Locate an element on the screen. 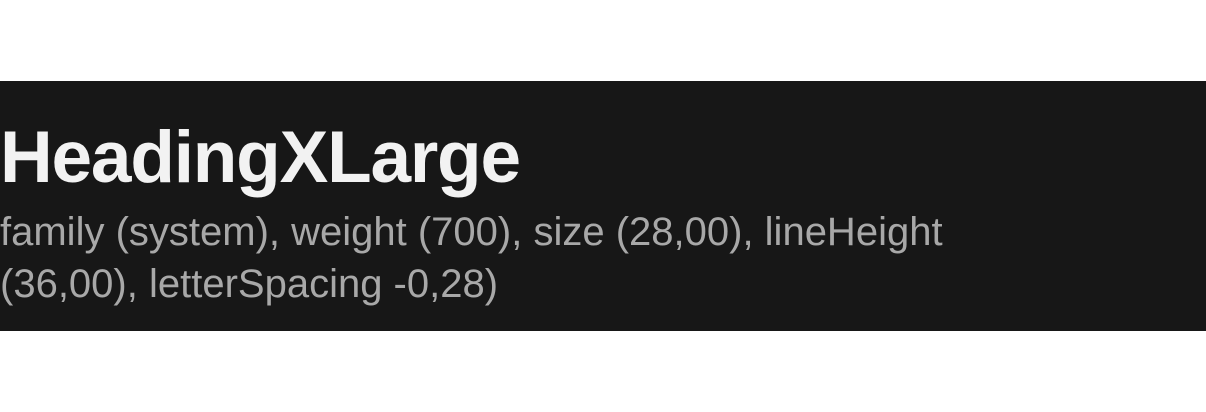 The image size is (1206, 412). typography-sample-name: HeadingXLarge is located at coordinates (260, 157).